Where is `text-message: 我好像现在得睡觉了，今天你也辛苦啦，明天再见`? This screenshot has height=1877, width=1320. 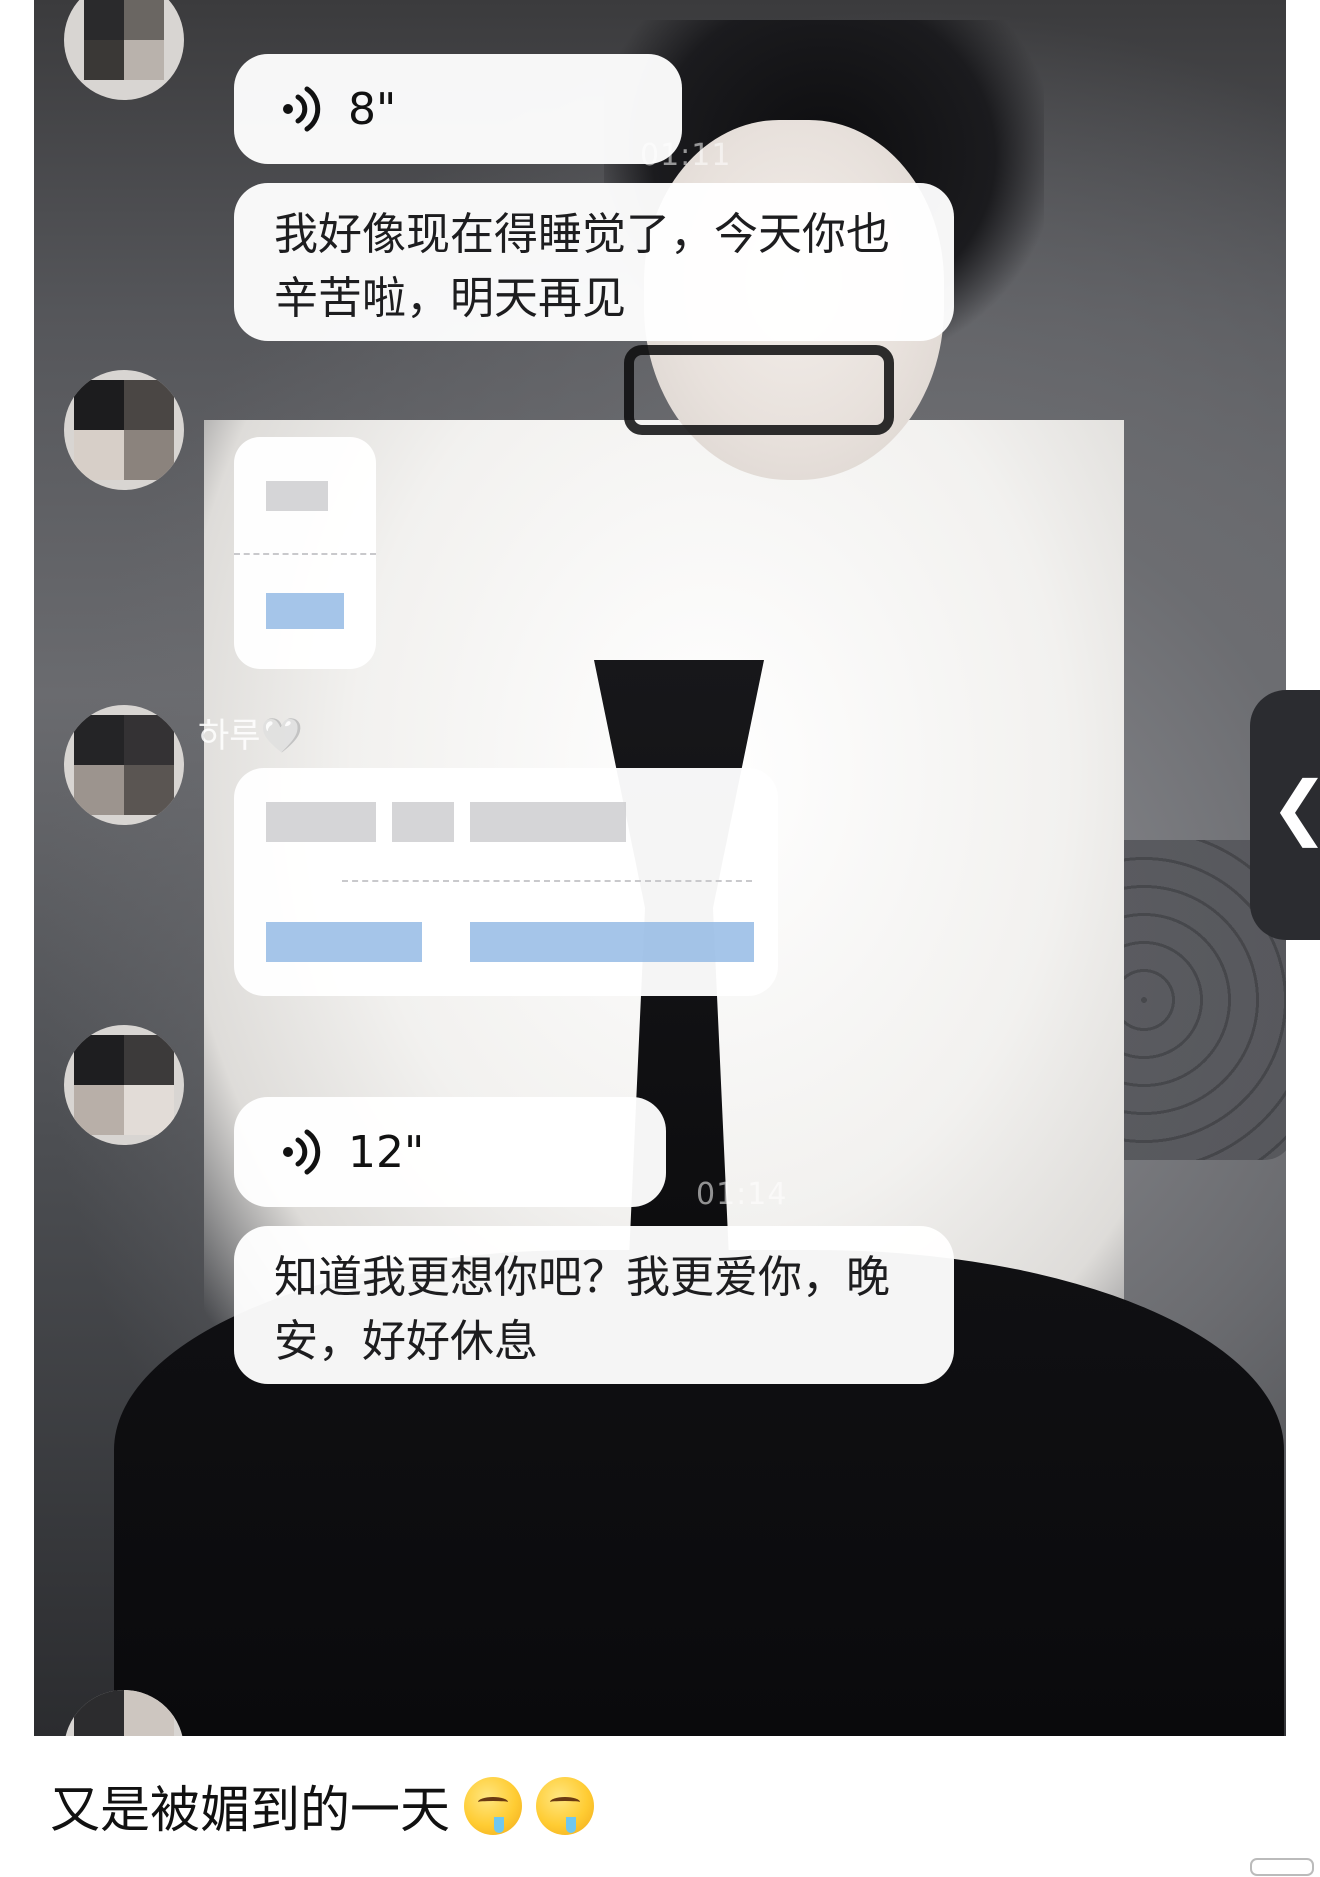
text-message: 我好像现在得睡觉了，今天你也辛苦啦，明天再见 is located at coordinates (594, 262).